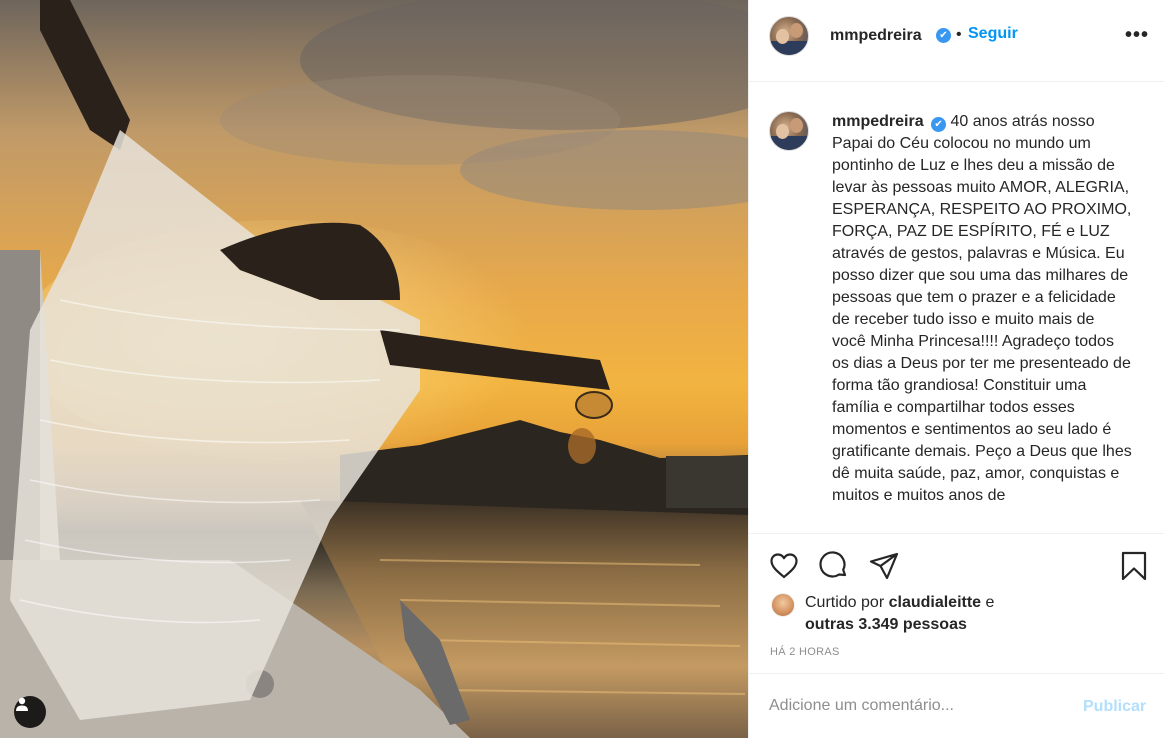  What do you see at coordinates (22, 704) in the screenshot?
I see `person-icon` at bounding box center [22, 704].